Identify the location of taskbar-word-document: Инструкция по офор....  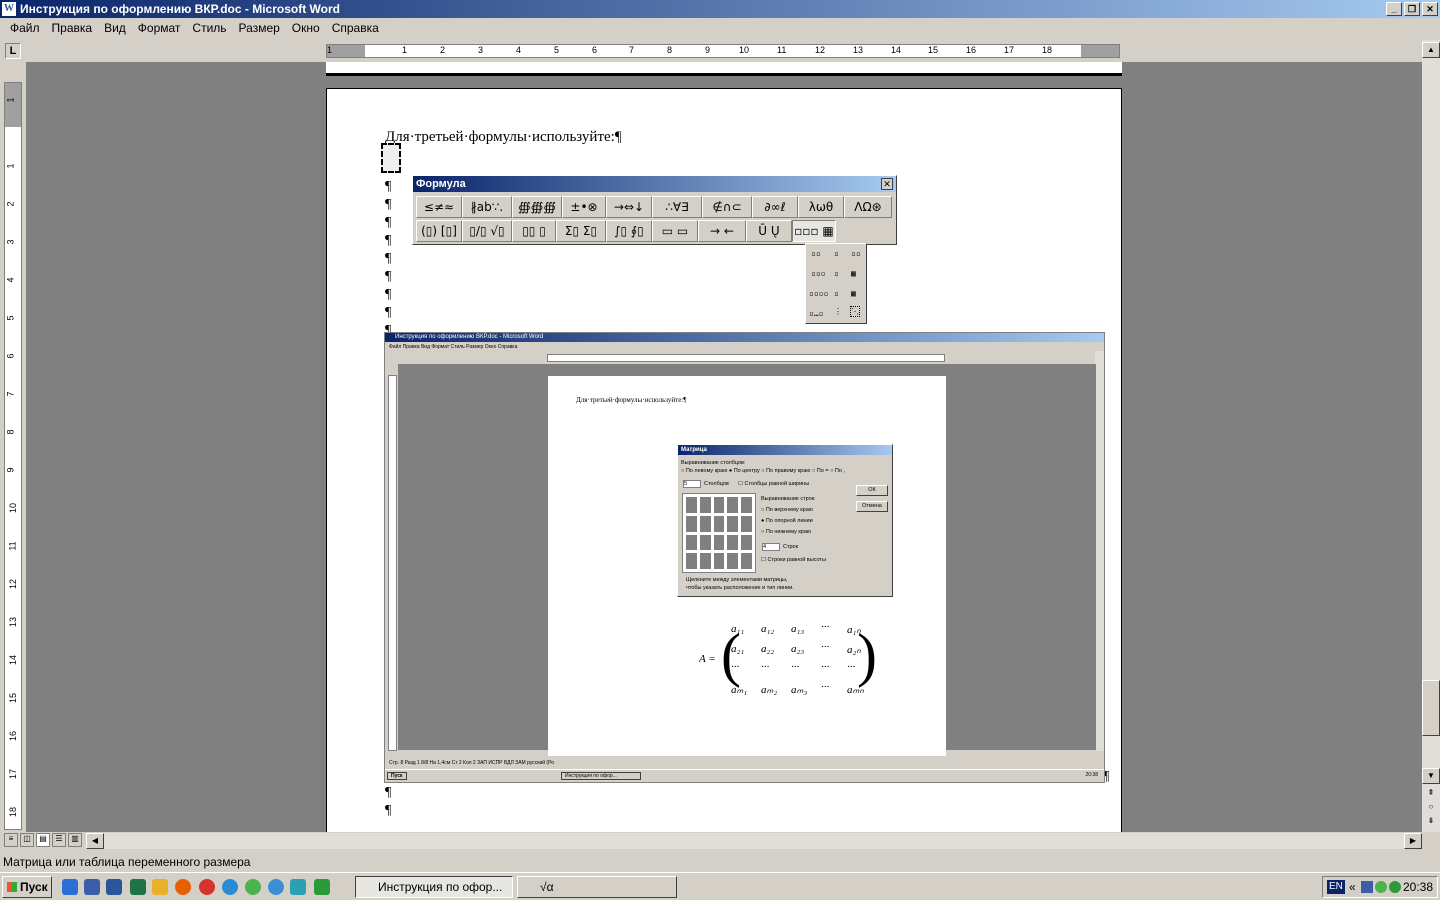
(434, 887).